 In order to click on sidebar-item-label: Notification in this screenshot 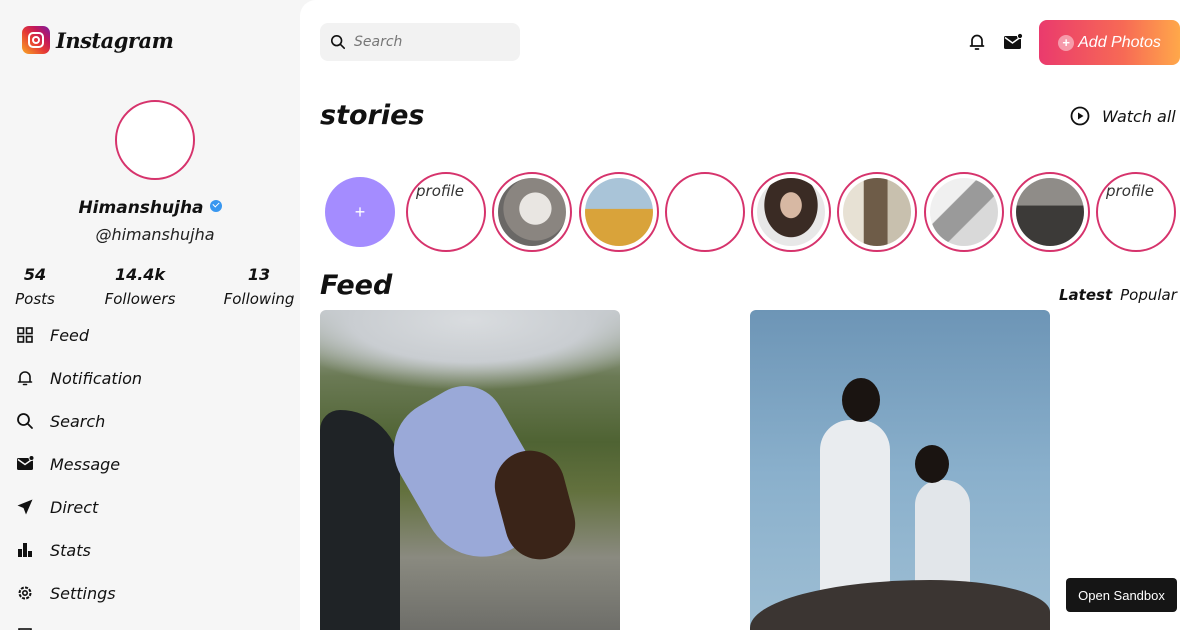, I will do `click(96, 378)`.